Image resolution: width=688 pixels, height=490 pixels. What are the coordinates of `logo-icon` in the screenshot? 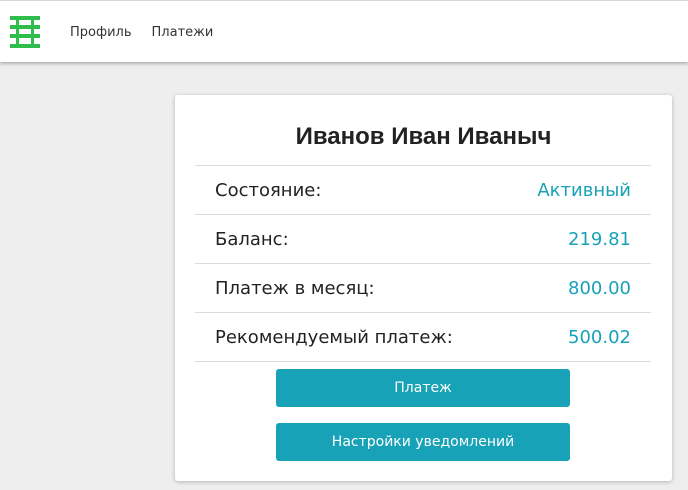 It's located at (25, 32).